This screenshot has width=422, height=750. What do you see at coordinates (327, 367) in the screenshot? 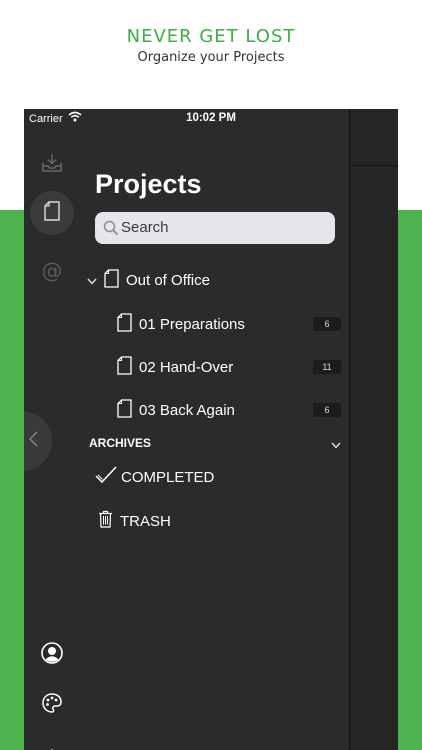
I see `count-badge: 11` at bounding box center [327, 367].